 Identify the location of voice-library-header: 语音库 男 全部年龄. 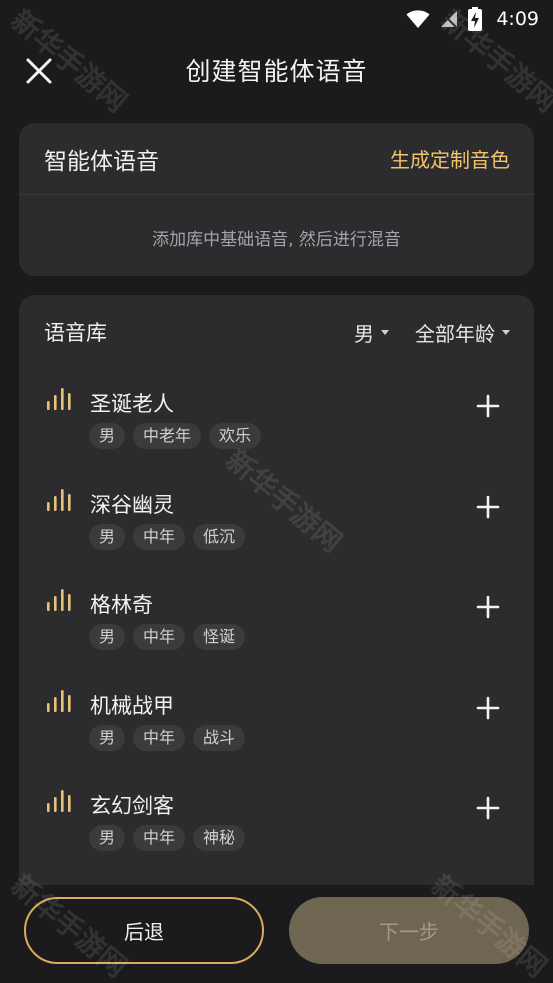
(276, 332).